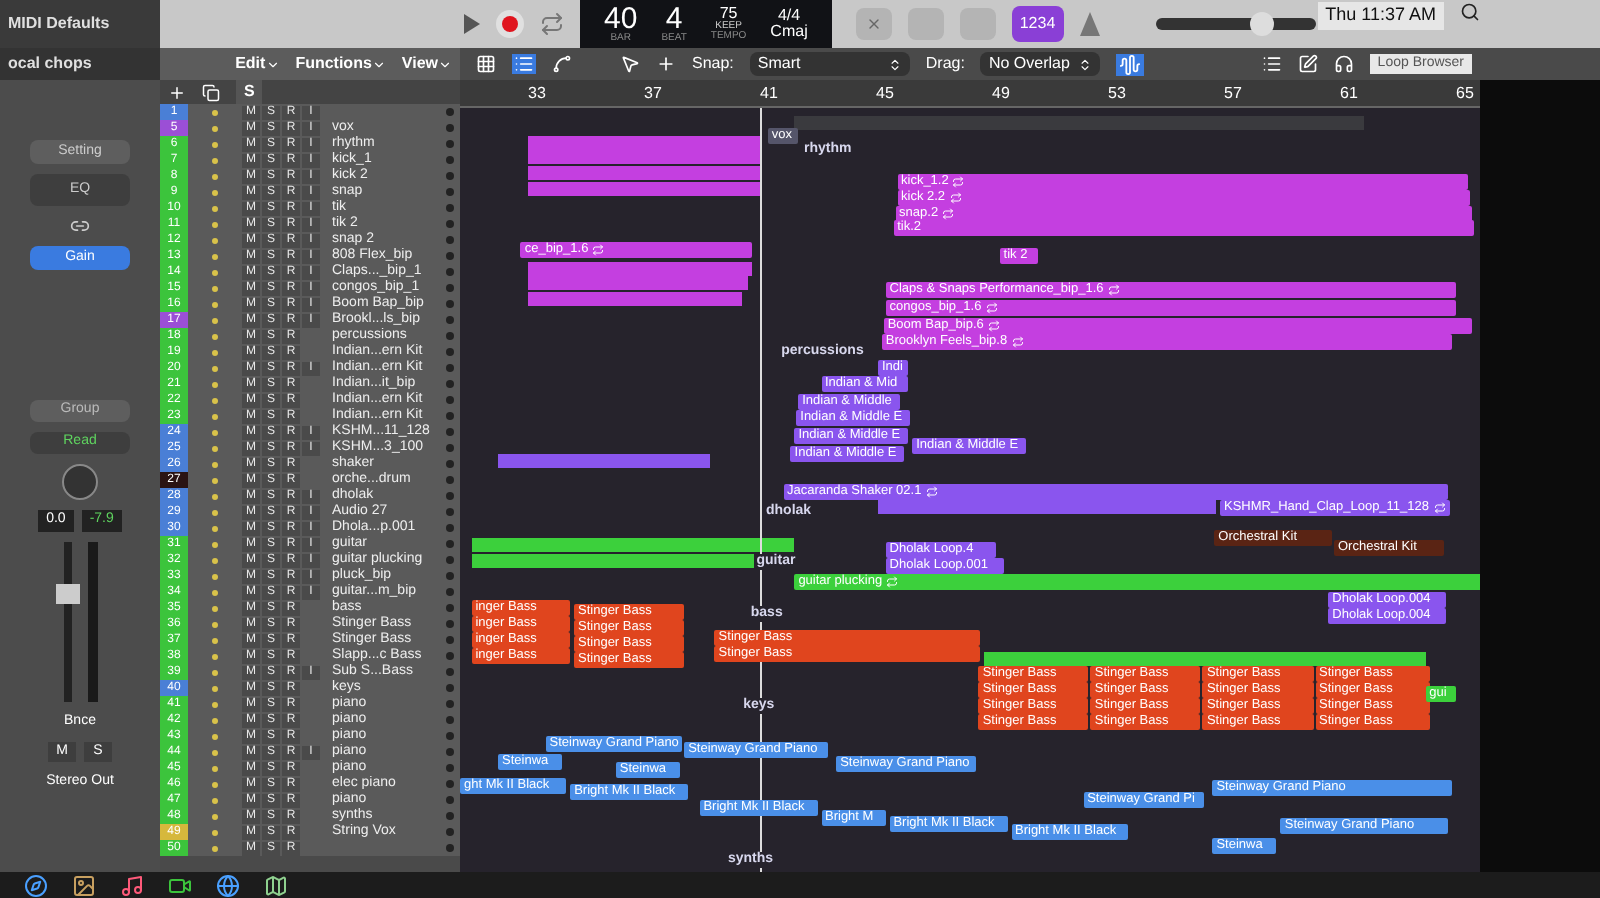 This screenshot has width=1600, height=898. I want to click on music-note-icon, so click(132, 885).